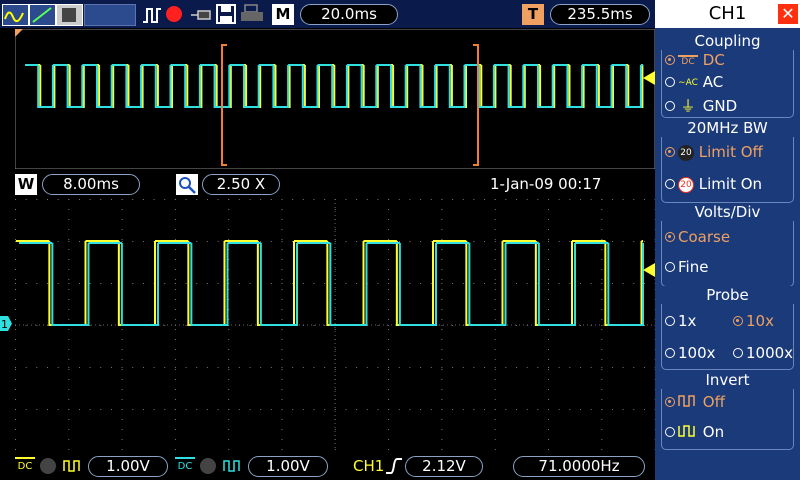 Image resolution: width=800 pixels, height=480 pixels. I want to click on probe-100x-label: 100x, so click(697, 353).